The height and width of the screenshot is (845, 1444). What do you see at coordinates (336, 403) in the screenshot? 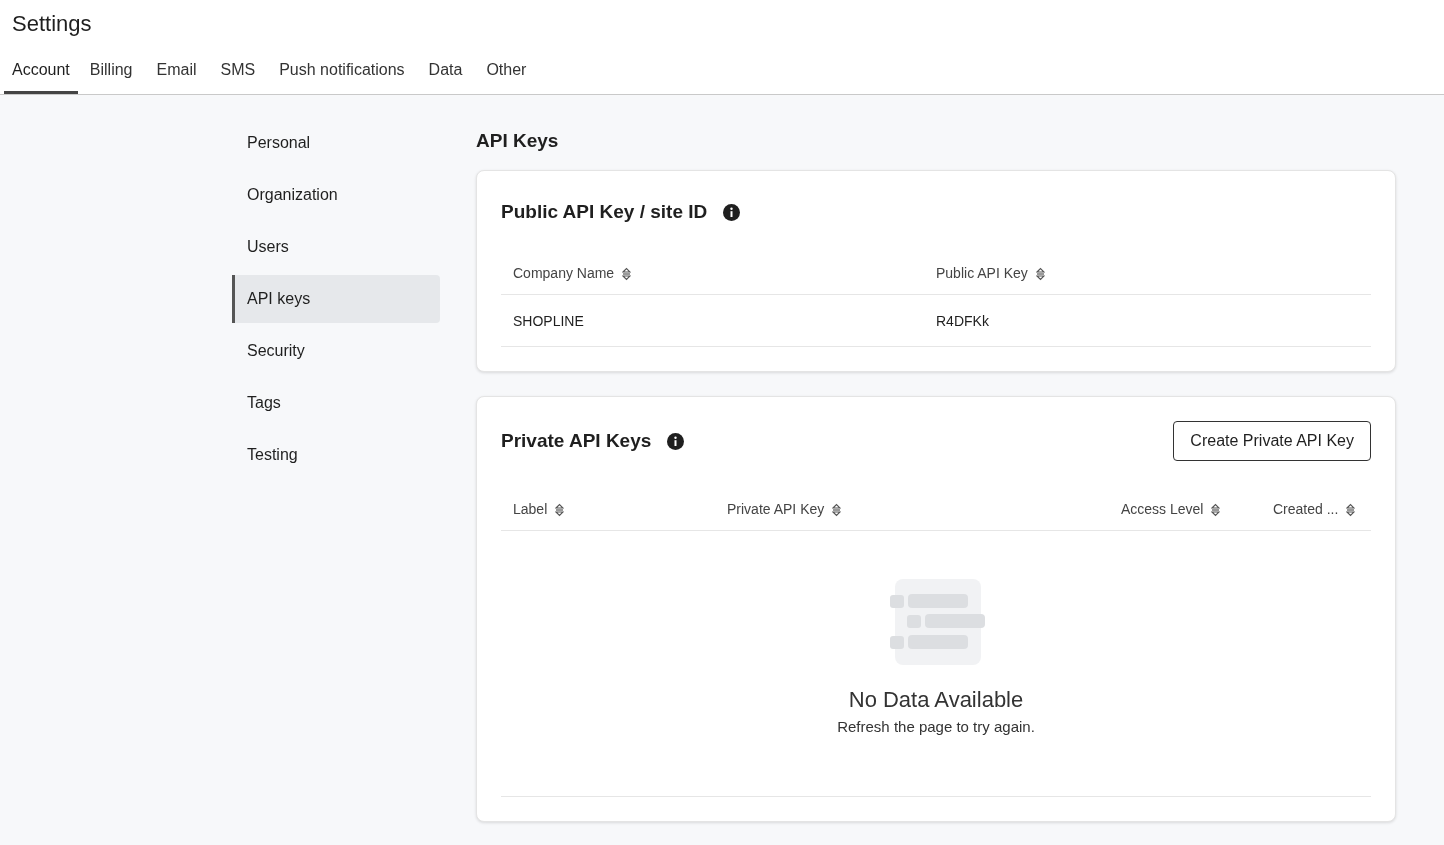
I see `sidebar-item: Tags` at bounding box center [336, 403].